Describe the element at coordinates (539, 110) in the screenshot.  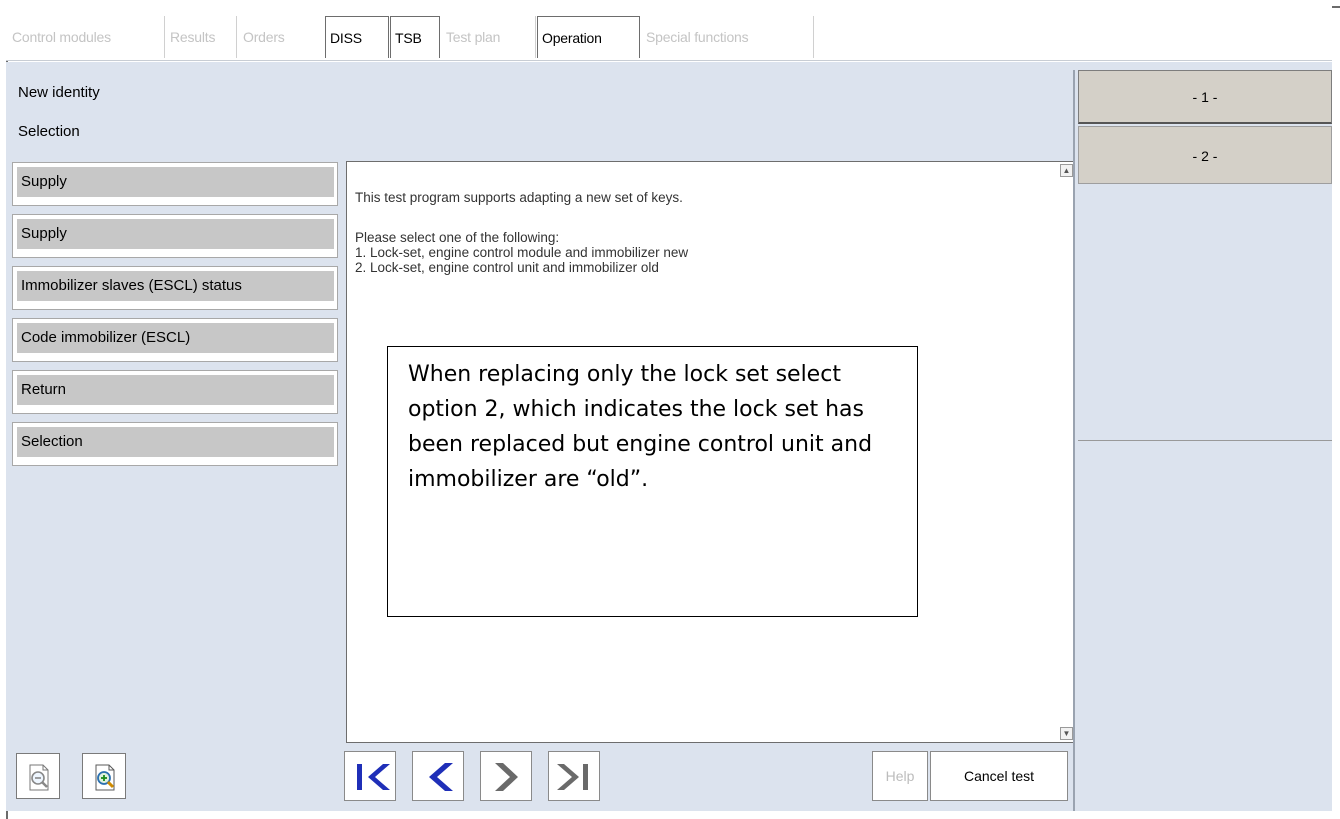
I see `header-area: New identity Selection` at that location.